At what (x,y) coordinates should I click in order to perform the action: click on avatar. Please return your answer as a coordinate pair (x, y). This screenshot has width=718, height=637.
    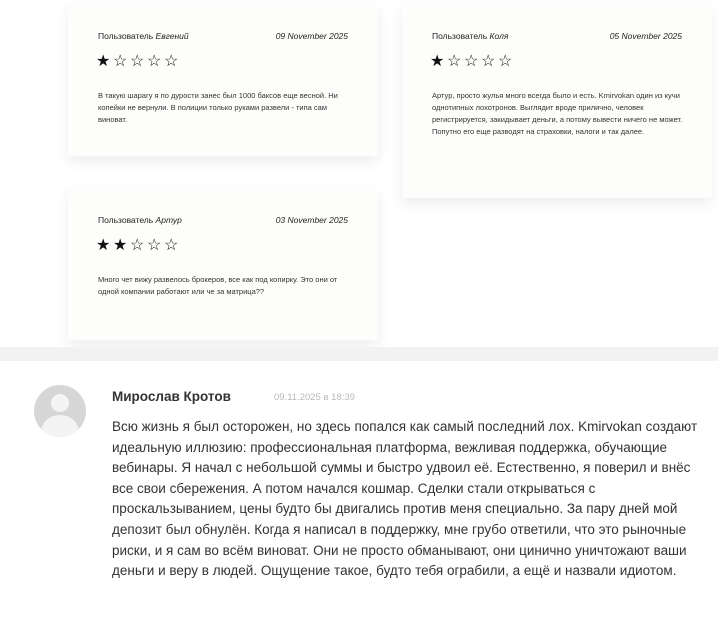
    Looking at the image, I should click on (60, 411).